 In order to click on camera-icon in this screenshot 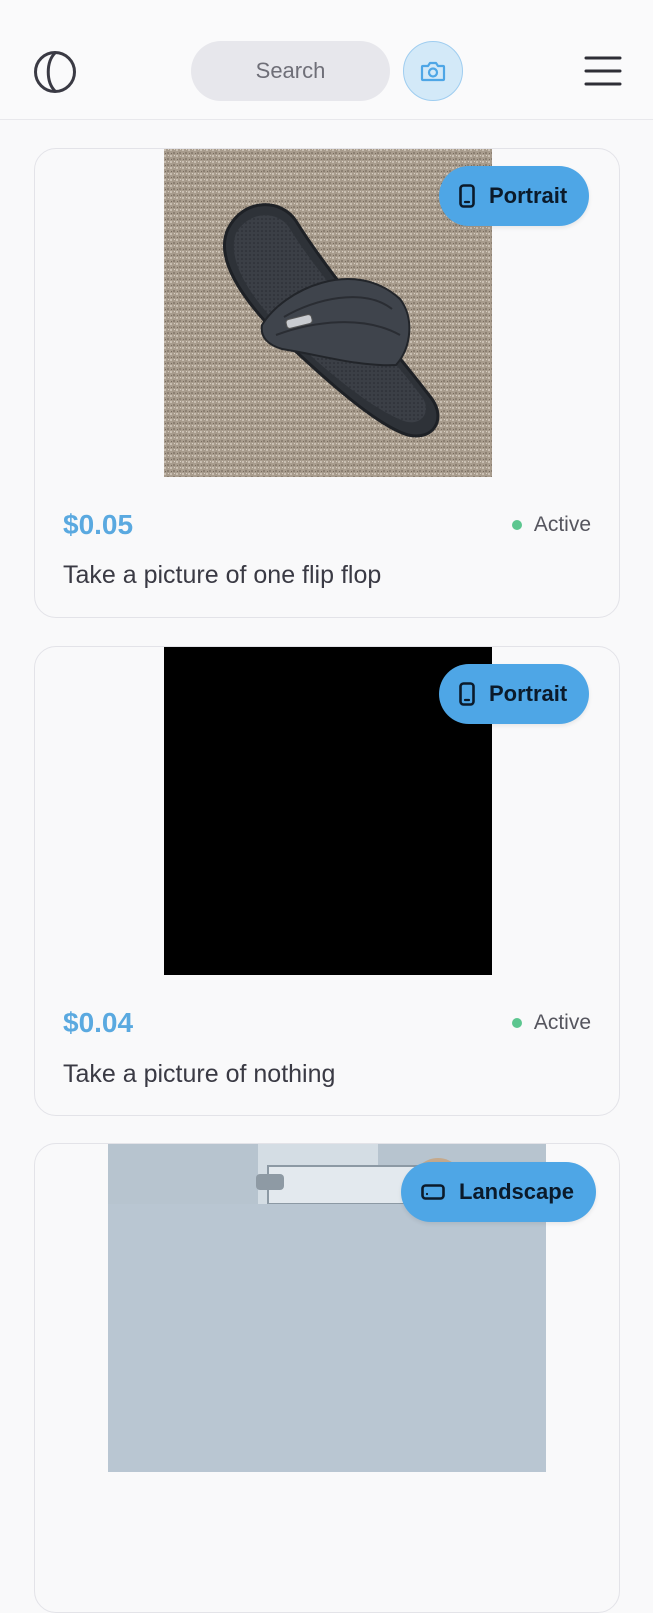, I will do `click(433, 71)`.